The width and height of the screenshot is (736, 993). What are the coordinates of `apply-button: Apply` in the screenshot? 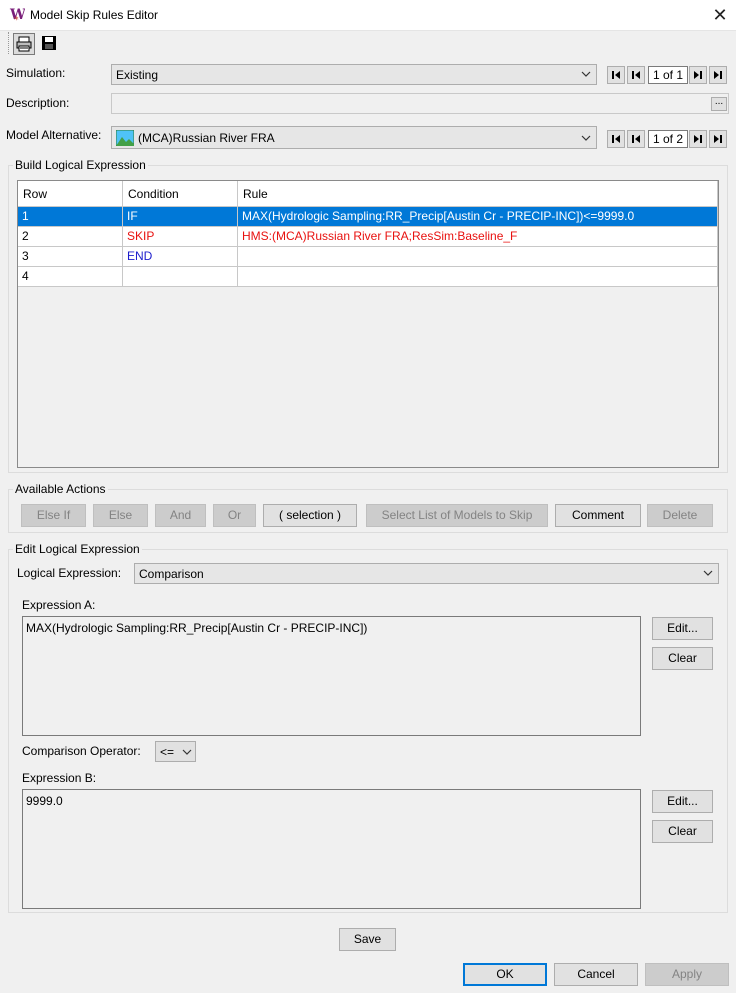 It's located at (687, 974).